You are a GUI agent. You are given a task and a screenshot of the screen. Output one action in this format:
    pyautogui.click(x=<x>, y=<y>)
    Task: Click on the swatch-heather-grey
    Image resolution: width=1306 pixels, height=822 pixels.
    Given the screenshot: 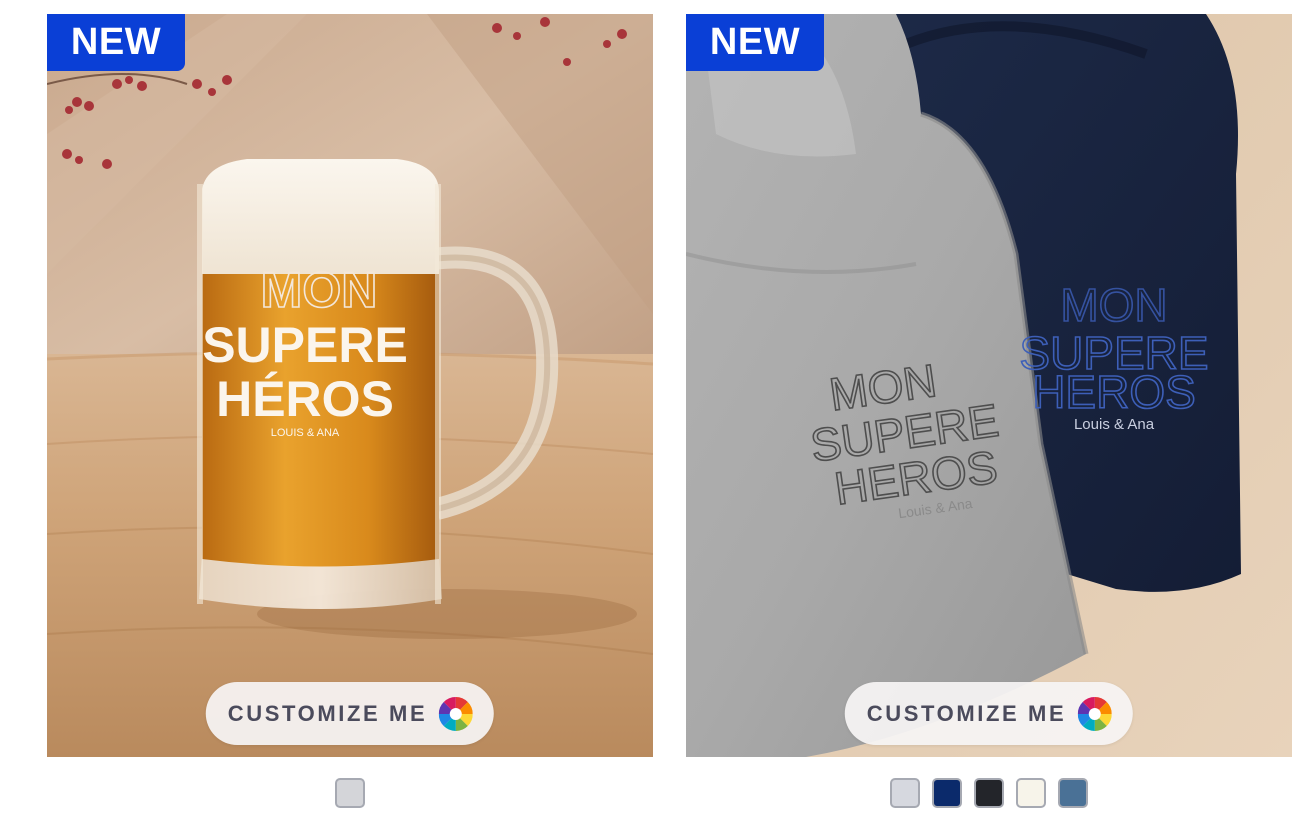 What is the action you would take?
    pyautogui.click(x=905, y=793)
    